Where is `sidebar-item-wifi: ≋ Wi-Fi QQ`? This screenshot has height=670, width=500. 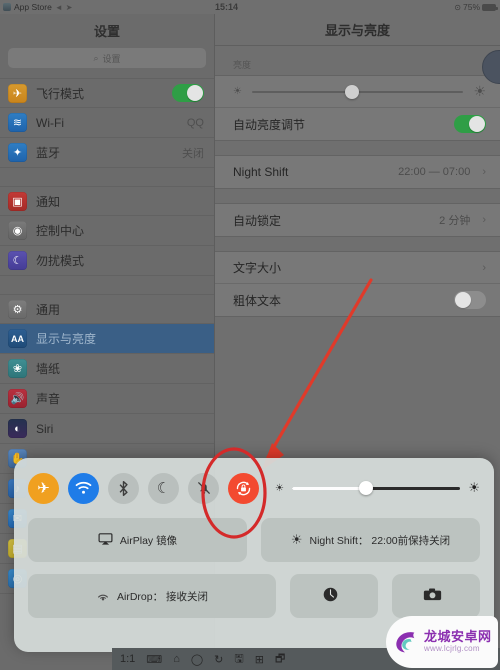 sidebar-item-wifi: ≋ Wi-Fi QQ is located at coordinates (107, 123).